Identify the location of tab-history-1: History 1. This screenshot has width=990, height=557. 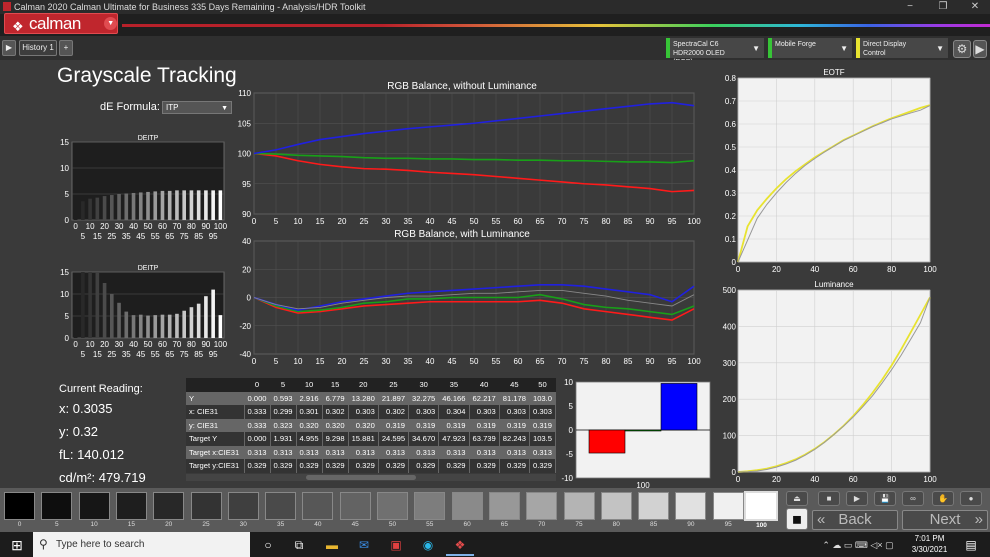
(38, 48).